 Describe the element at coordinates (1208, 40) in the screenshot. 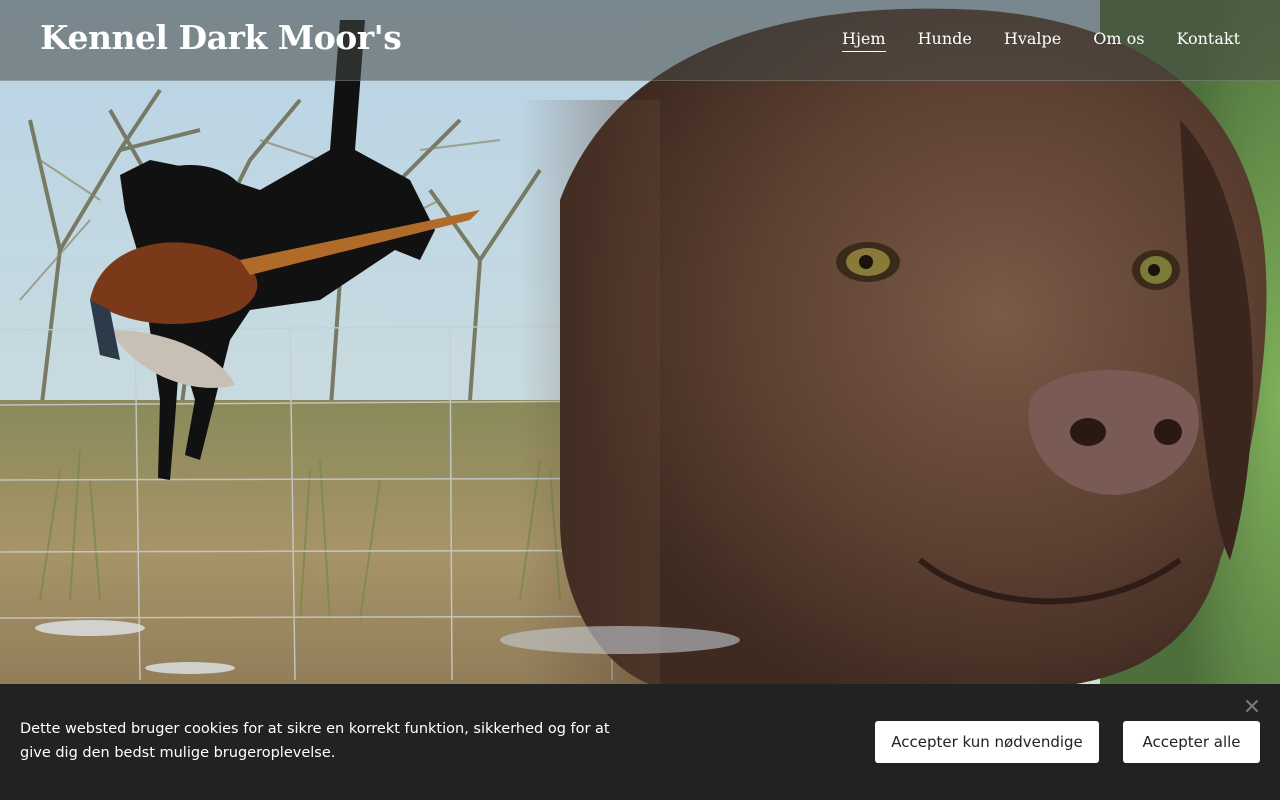

I see `nav-item-kontakt: Kontakt` at that location.